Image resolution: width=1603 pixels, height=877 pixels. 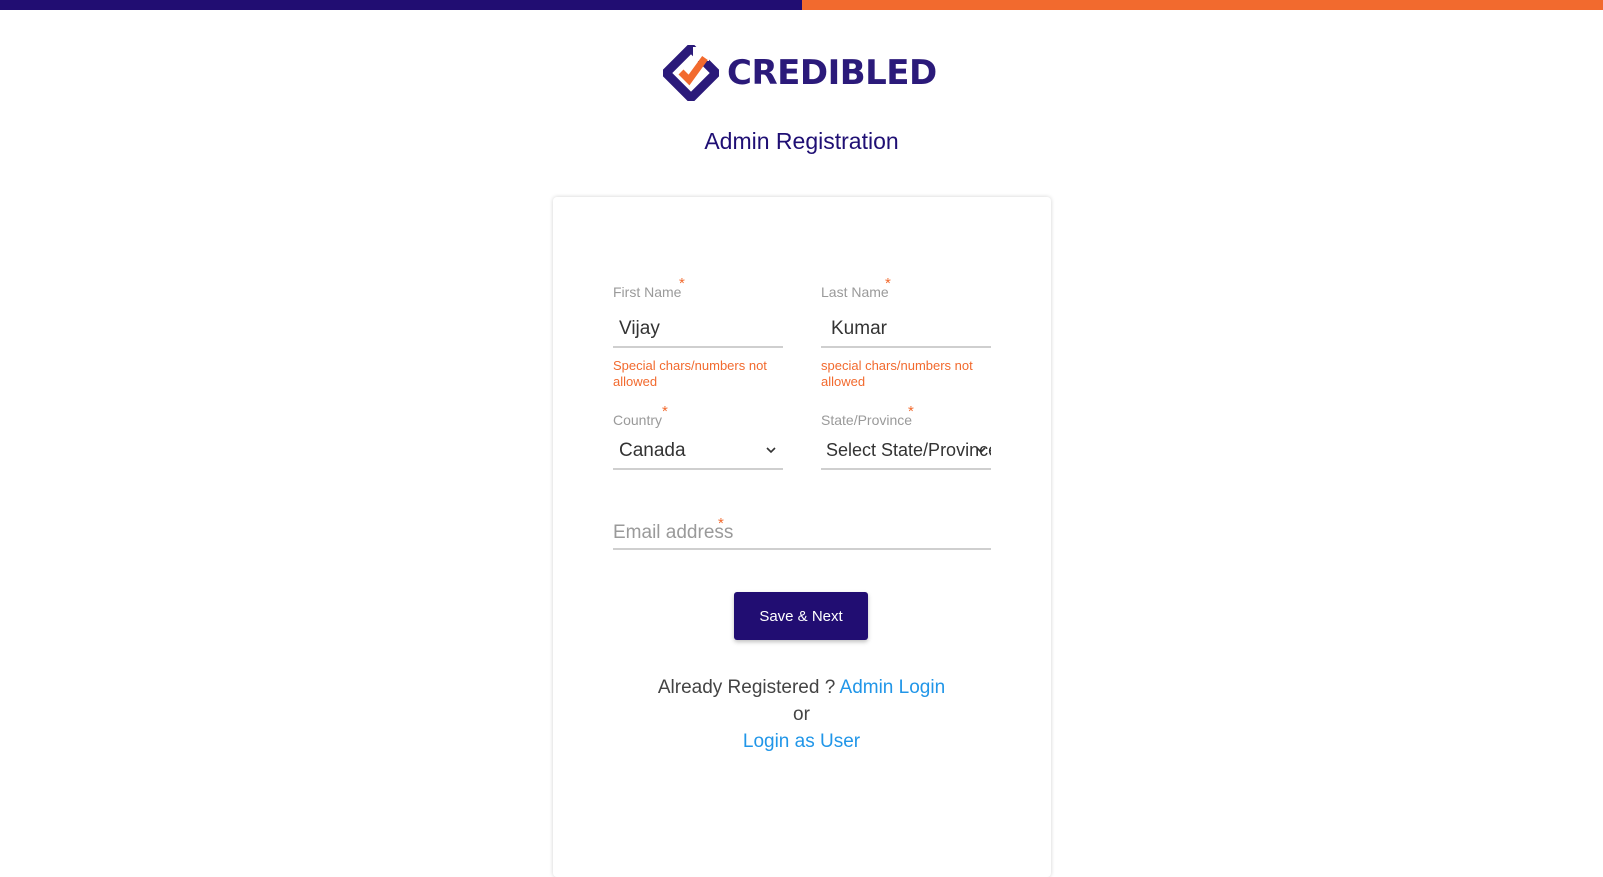 What do you see at coordinates (832, 73) in the screenshot?
I see `brand-logo-text: CREDIBLED` at bounding box center [832, 73].